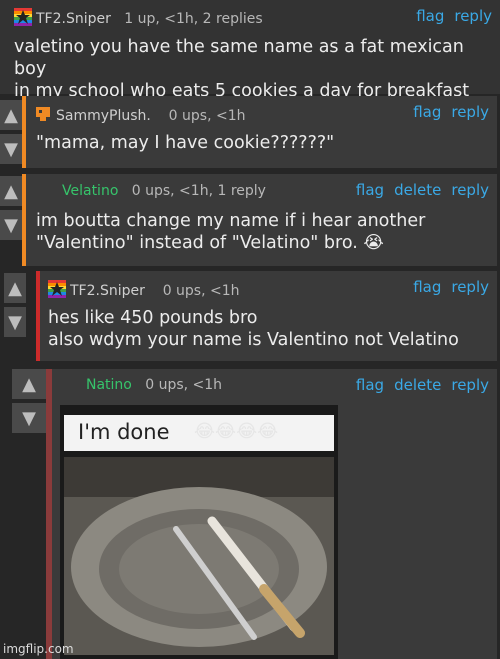 The image size is (500, 659). I want to click on meme-caption-panel: I'm done 😂😂😂😂, so click(199, 433).